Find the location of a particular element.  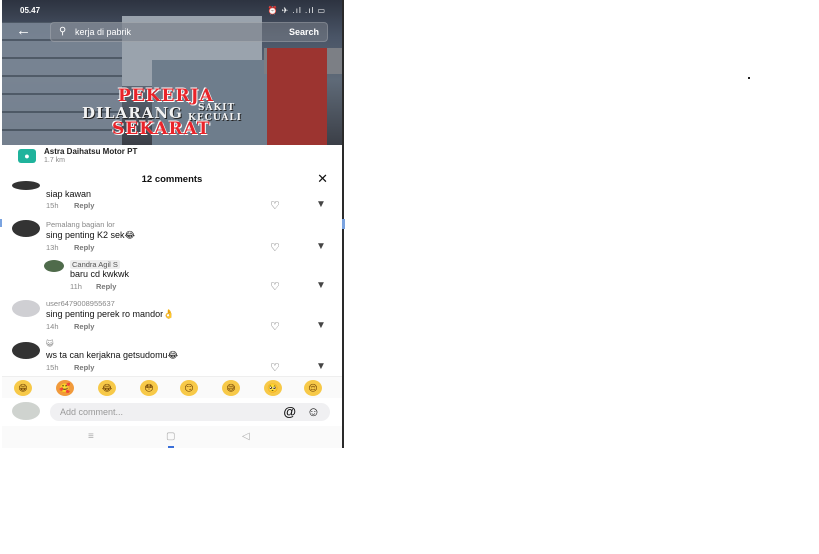

emoji-button: 🥺 is located at coordinates (273, 388).